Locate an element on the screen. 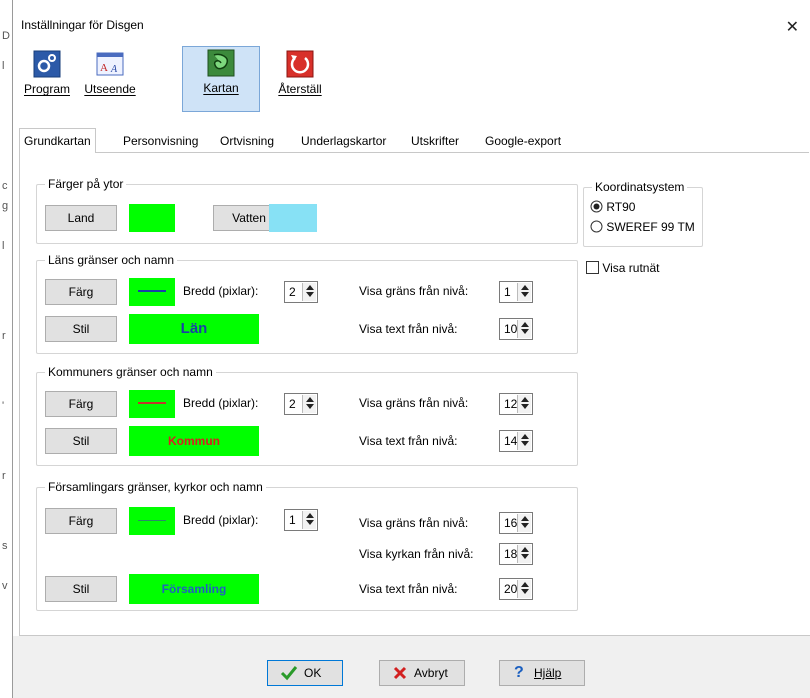 The image size is (810, 698). cancel-button: Avbryt is located at coordinates (422, 673).